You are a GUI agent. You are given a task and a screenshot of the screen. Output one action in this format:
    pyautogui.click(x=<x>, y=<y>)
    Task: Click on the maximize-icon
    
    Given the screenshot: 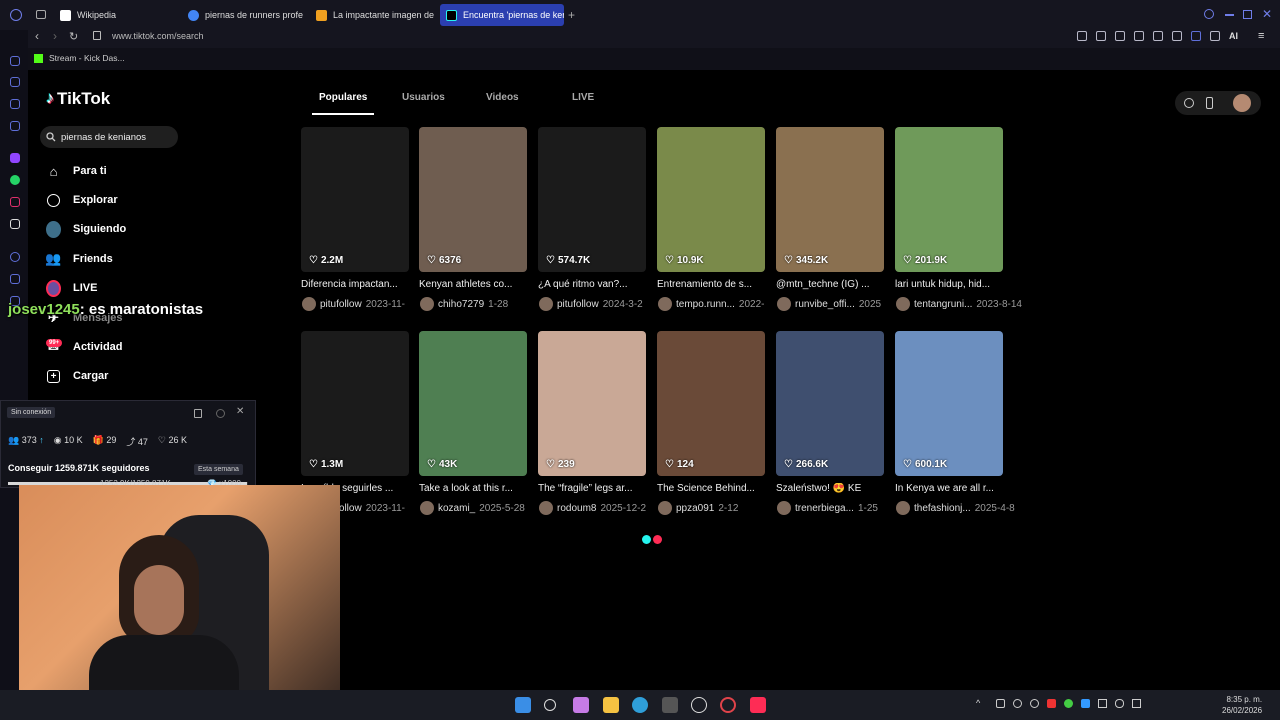 What is the action you would take?
    pyautogui.click(x=1247, y=14)
    